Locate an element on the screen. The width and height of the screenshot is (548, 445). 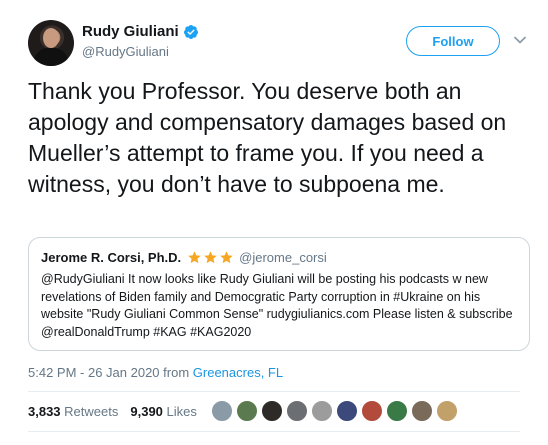
follow-button: Follow is located at coordinates (453, 41).